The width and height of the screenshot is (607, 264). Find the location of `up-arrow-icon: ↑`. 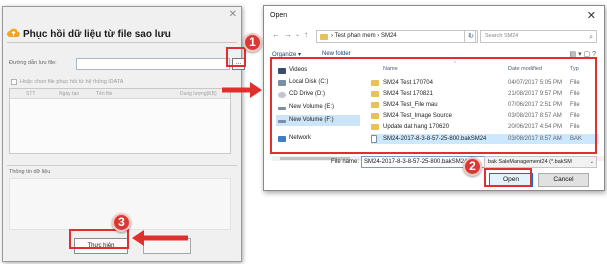

up-arrow-icon: ↑ is located at coordinates (306, 34).